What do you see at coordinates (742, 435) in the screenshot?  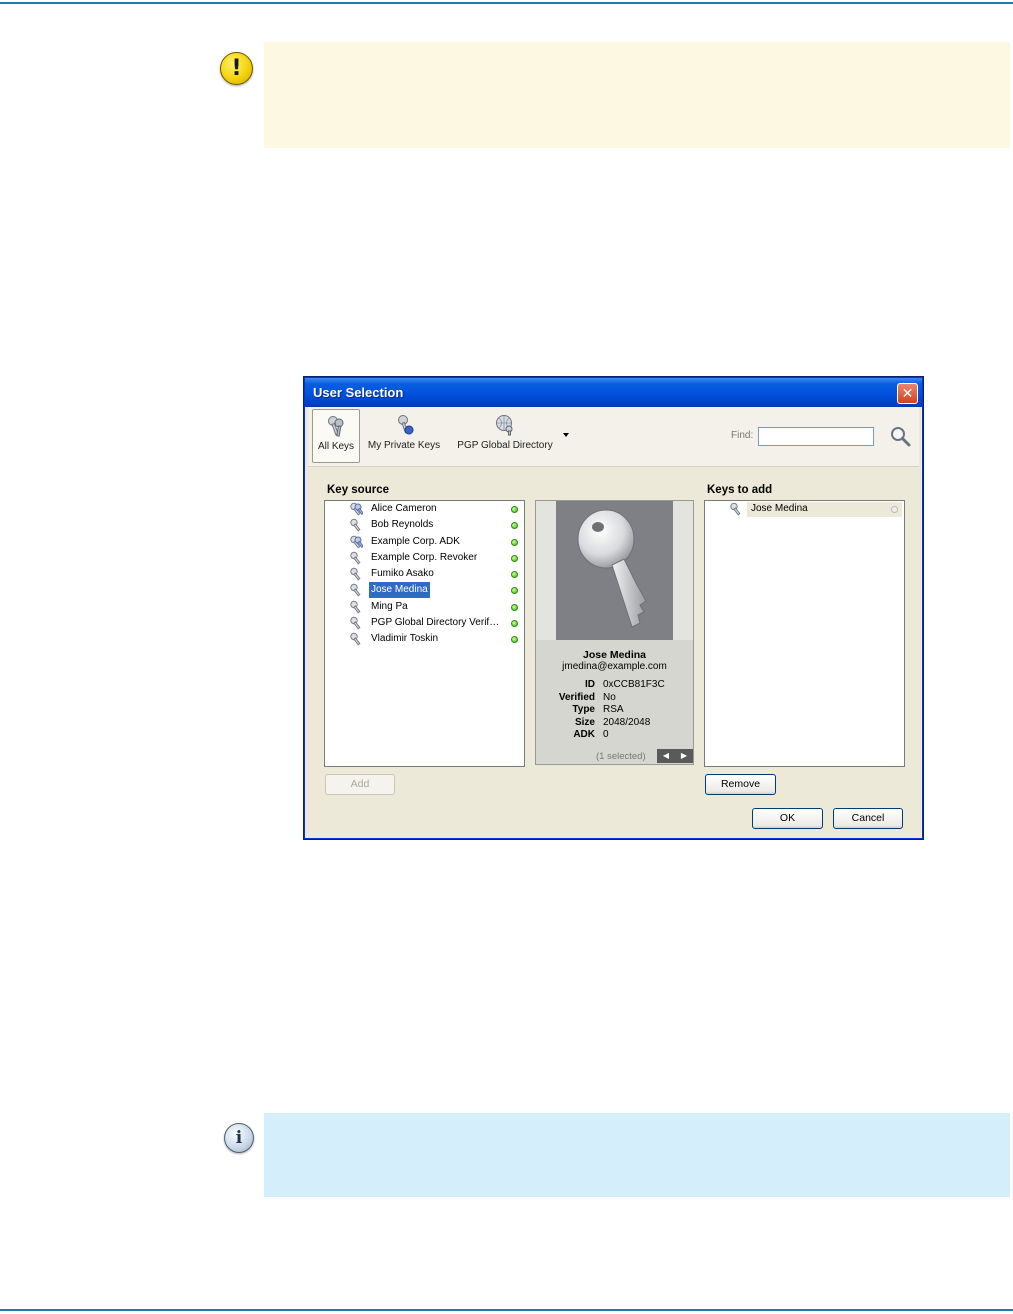 I see `find-label: Find:` at bounding box center [742, 435].